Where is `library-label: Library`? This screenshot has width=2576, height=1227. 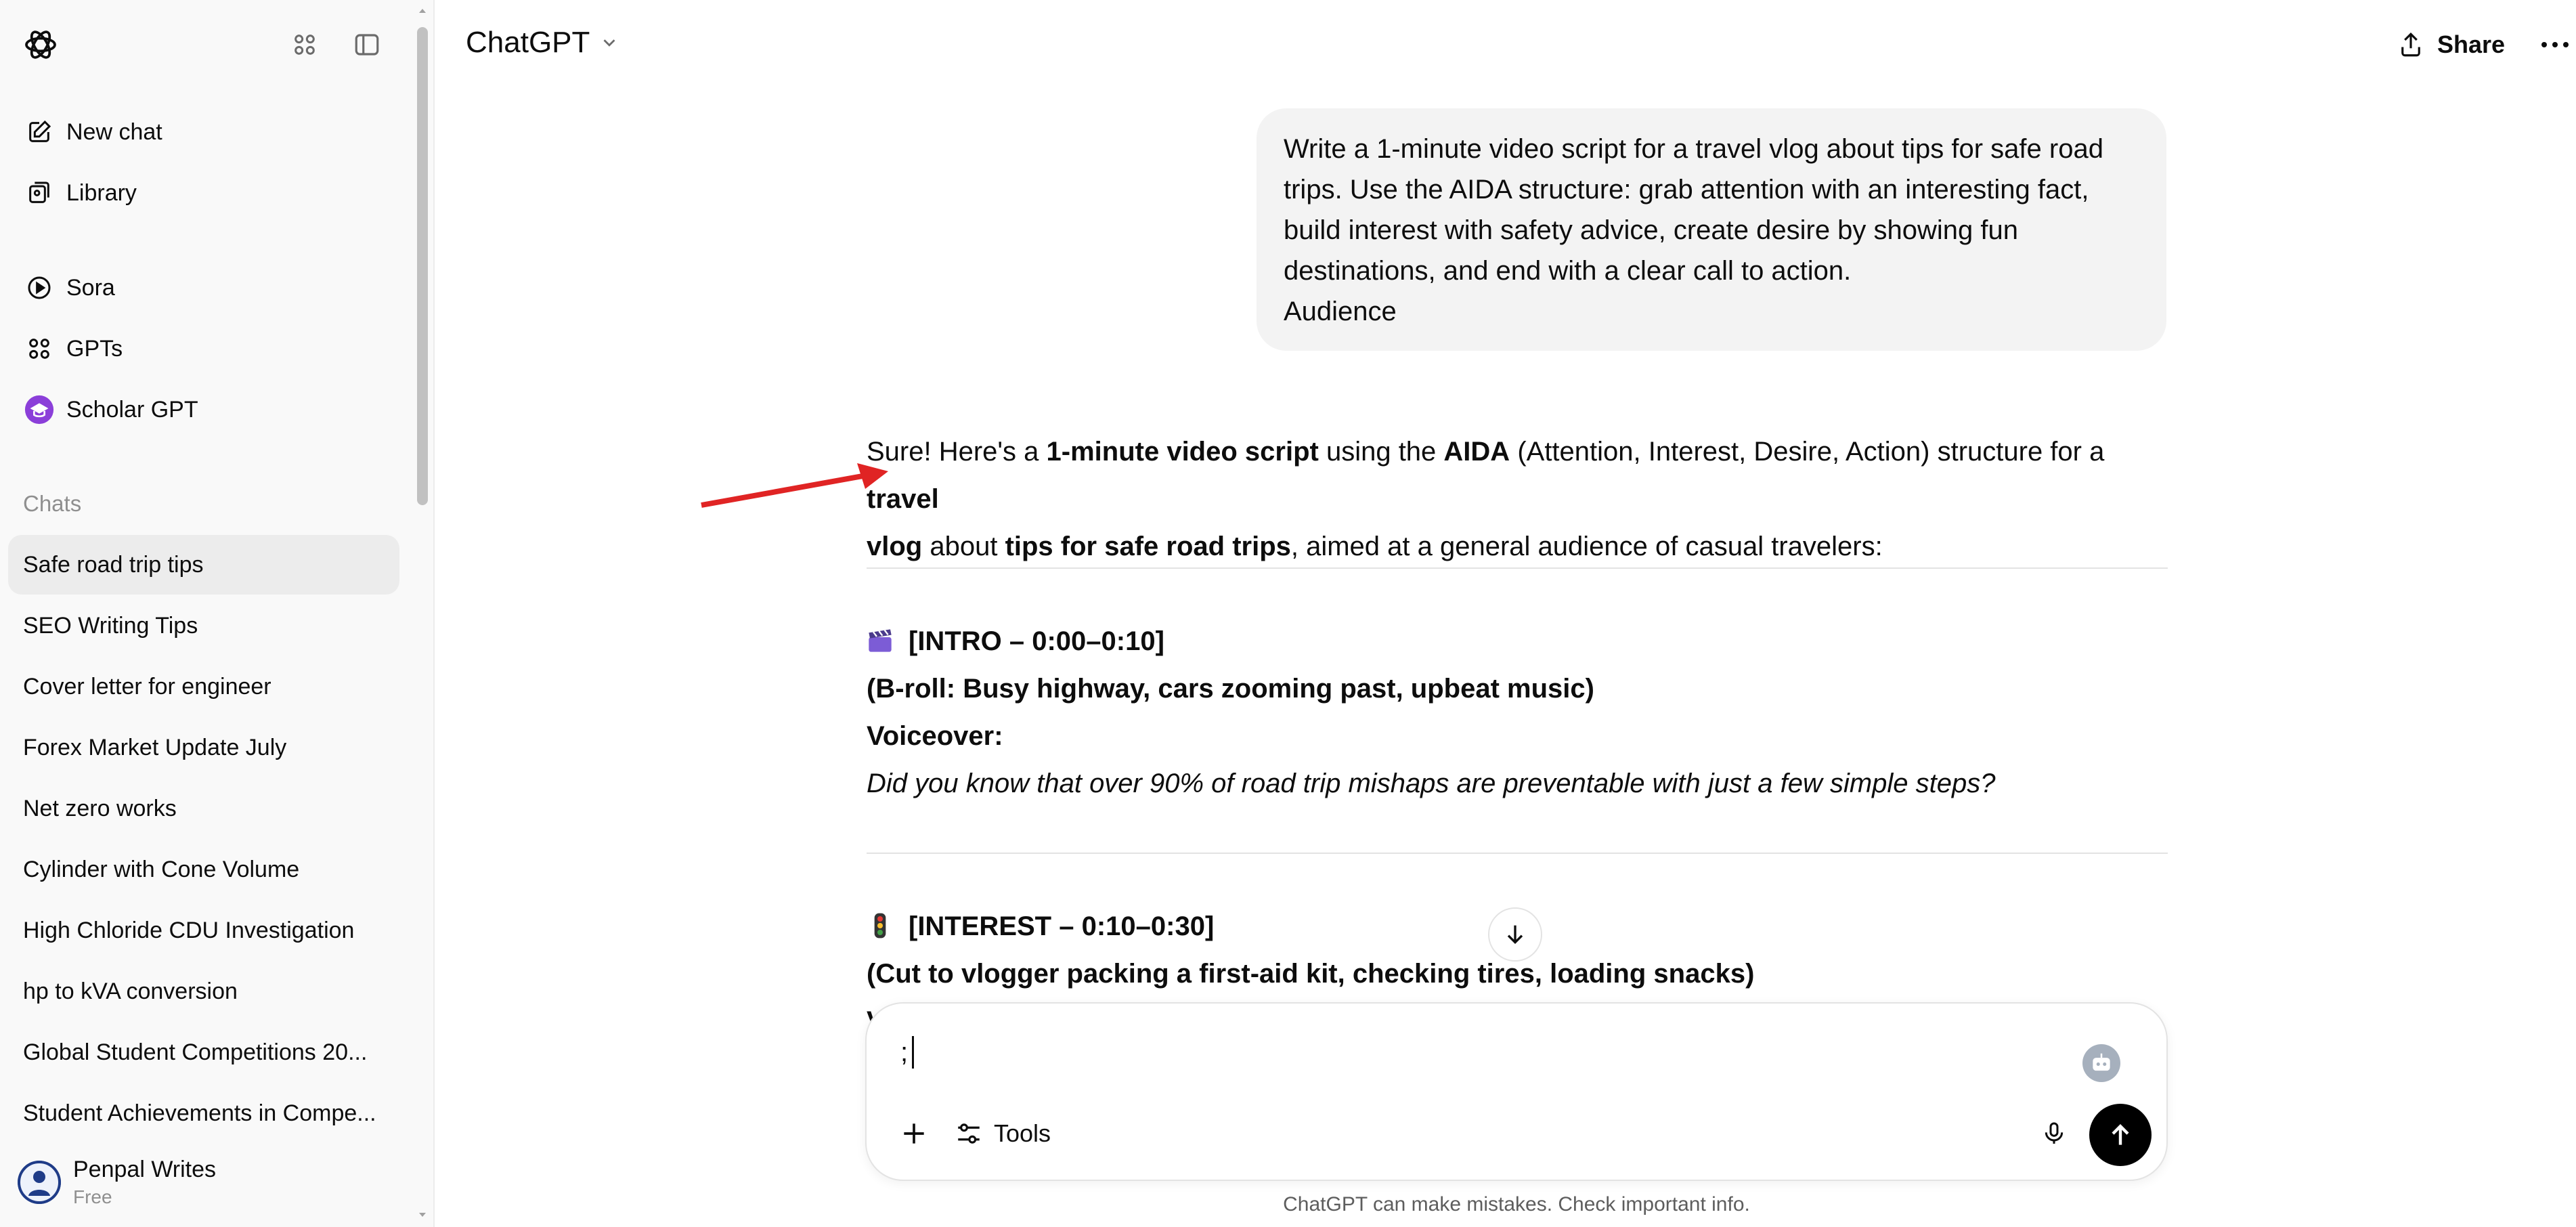
library-label: Library is located at coordinates (101, 192).